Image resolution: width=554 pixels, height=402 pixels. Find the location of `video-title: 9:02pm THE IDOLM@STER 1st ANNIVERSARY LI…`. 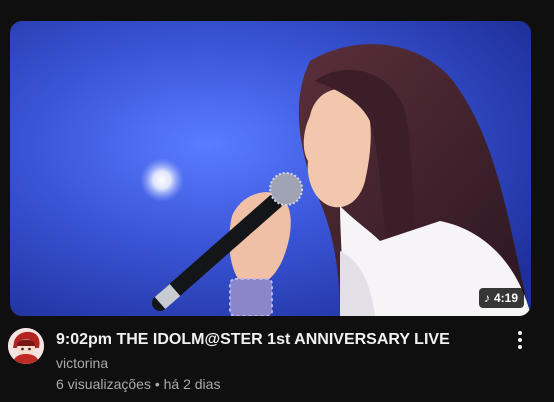

video-title: 9:02pm THE IDOLM@STER 1st ANNIVERSARY LI… is located at coordinates (281, 340).